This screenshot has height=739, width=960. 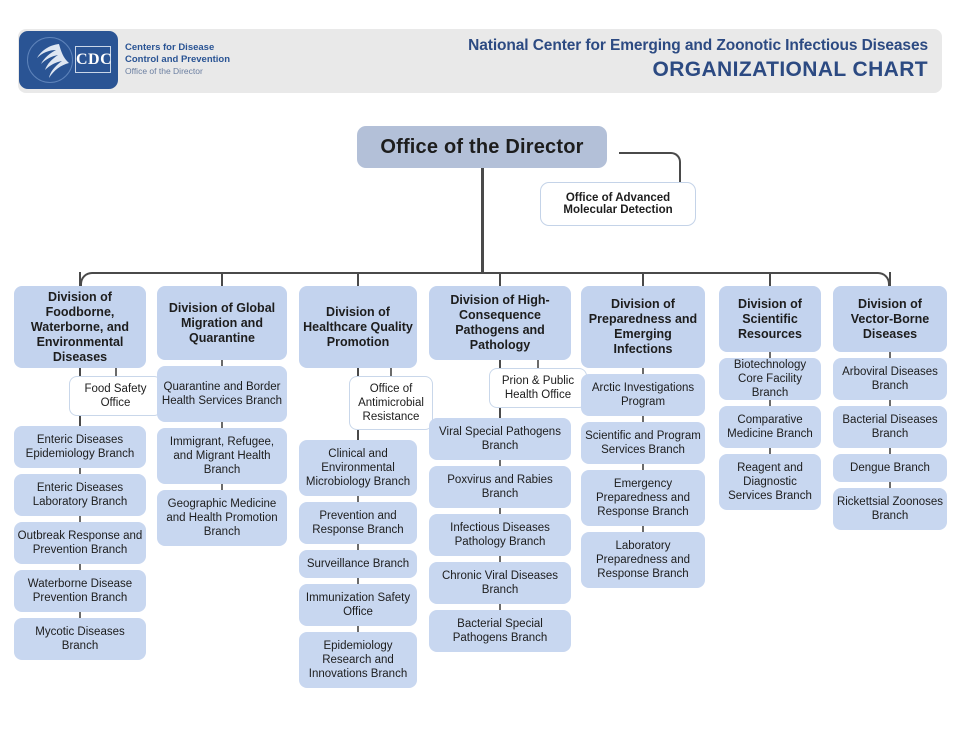 I want to click on branch-box-4-0: Arctic Investigations Program, so click(x=643, y=395).